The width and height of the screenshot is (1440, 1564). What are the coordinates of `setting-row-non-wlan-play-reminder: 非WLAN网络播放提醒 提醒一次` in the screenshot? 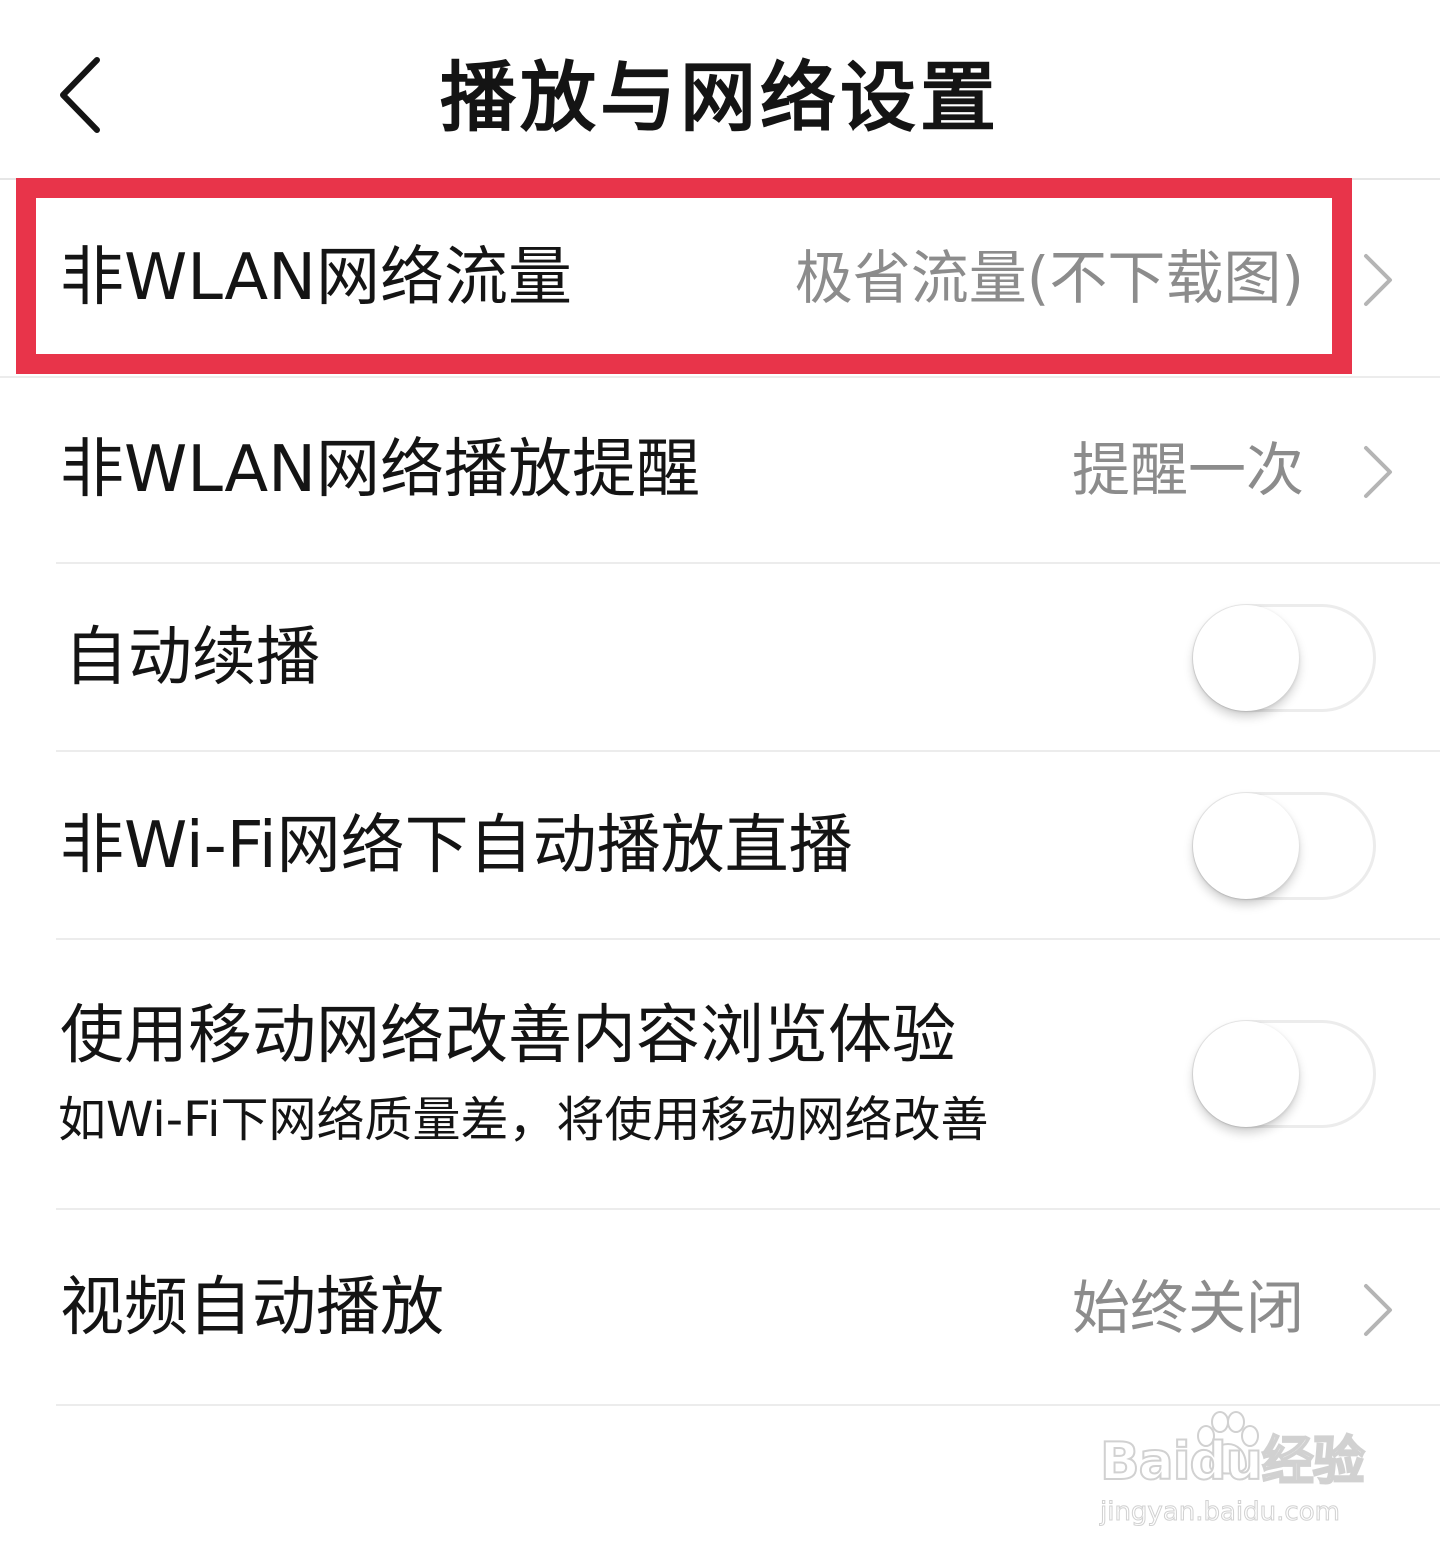 It's located at (720, 470).